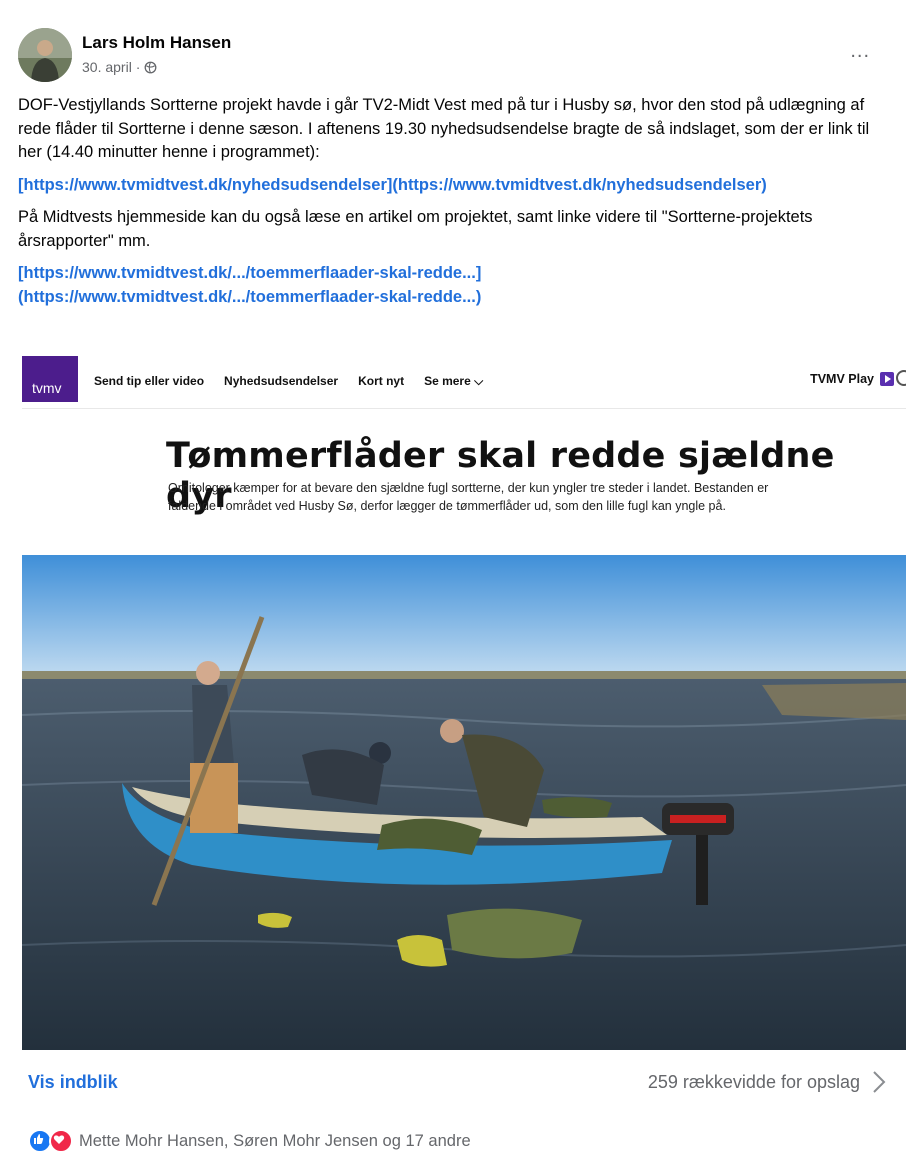  What do you see at coordinates (61, 1141) in the screenshot?
I see `love-reaction-icon` at bounding box center [61, 1141].